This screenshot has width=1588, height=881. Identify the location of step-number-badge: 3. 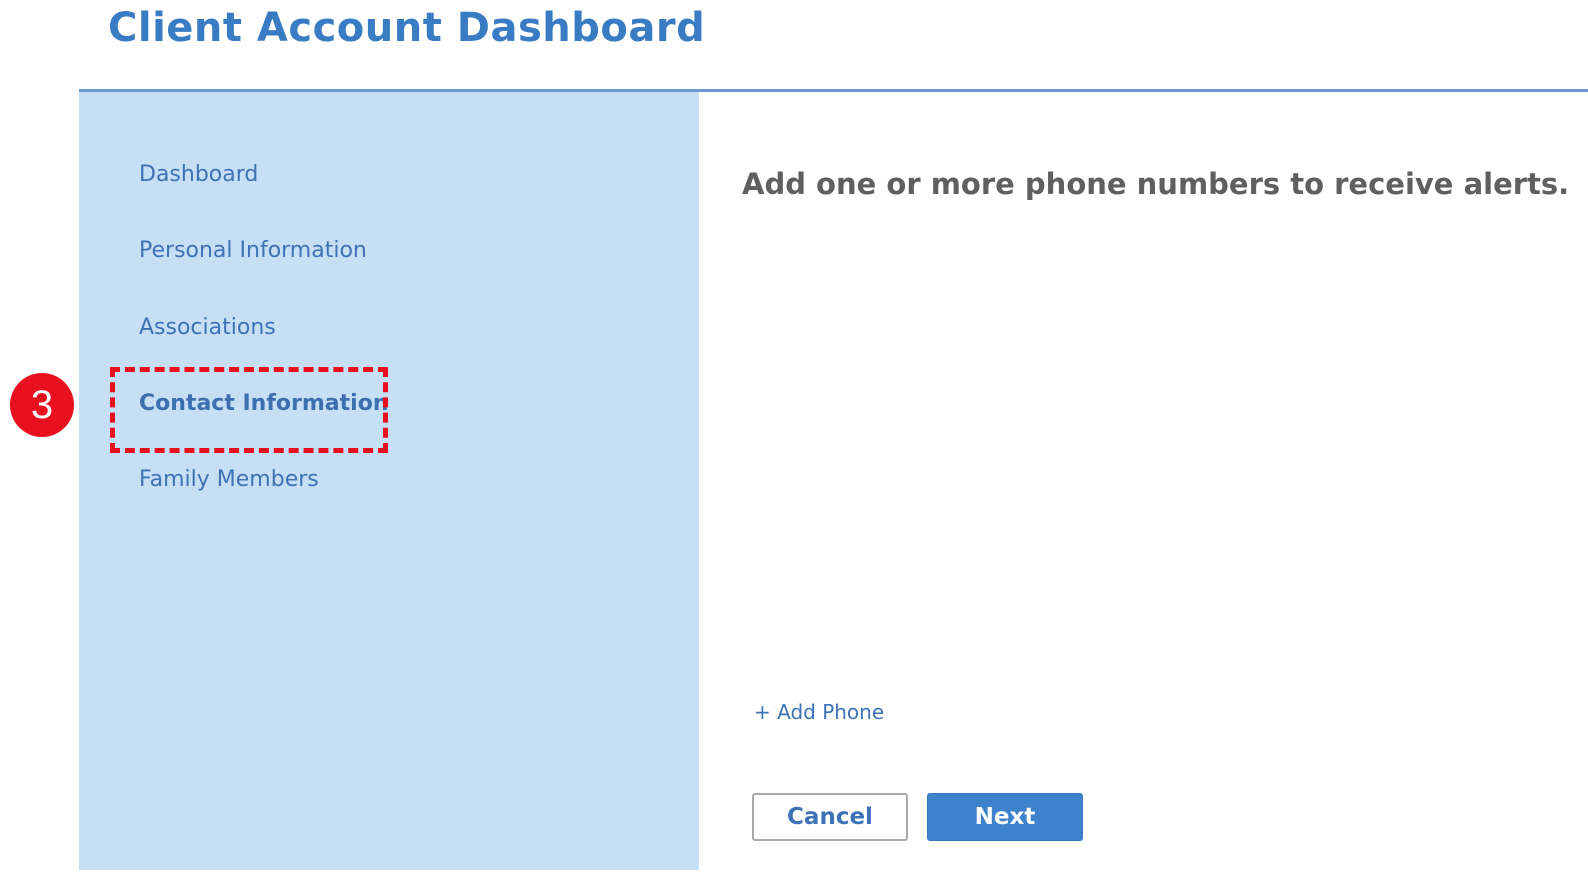
(42, 405).